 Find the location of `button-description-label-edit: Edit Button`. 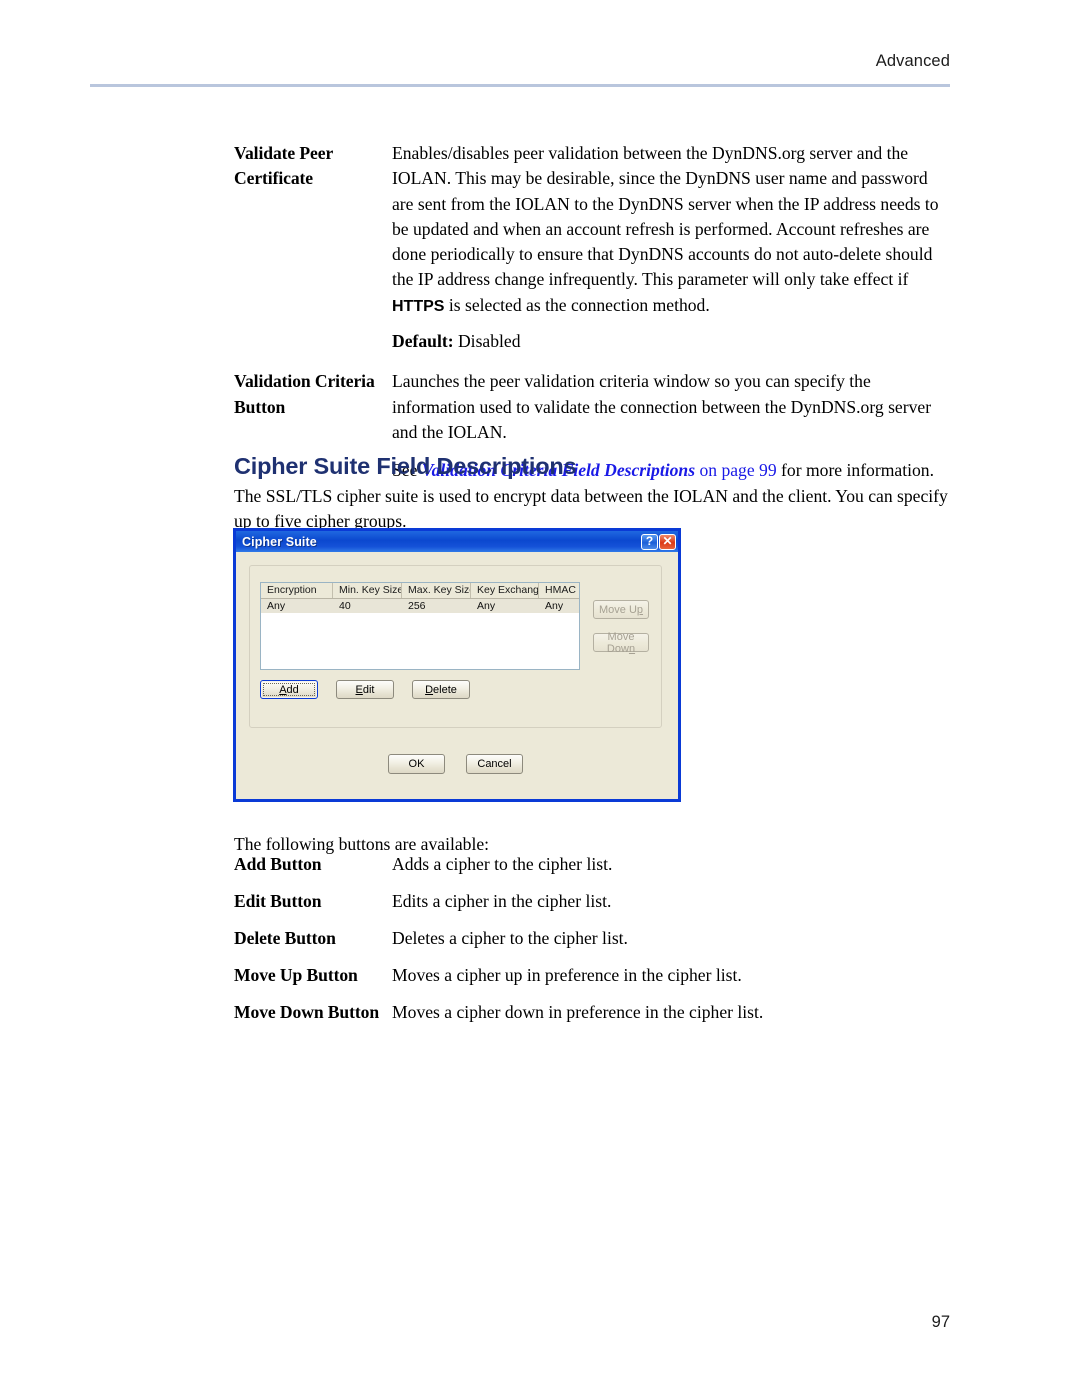

button-description-label-edit: Edit Button is located at coordinates (278, 901).